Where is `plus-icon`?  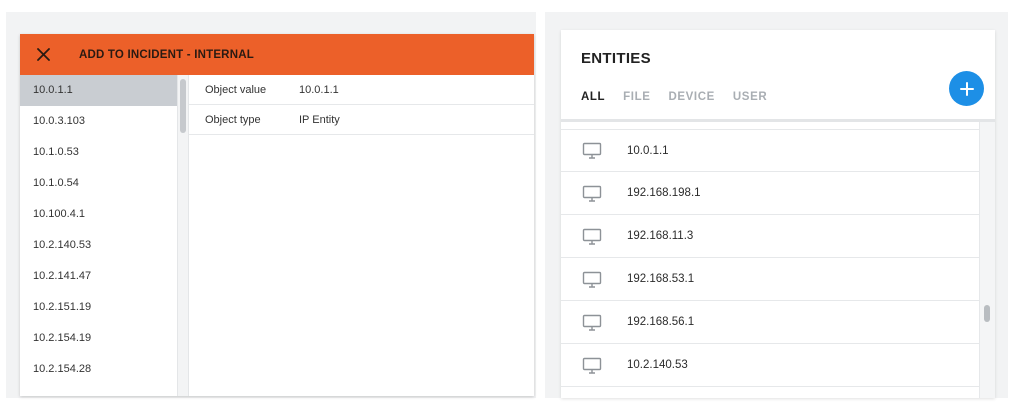 plus-icon is located at coordinates (966, 88).